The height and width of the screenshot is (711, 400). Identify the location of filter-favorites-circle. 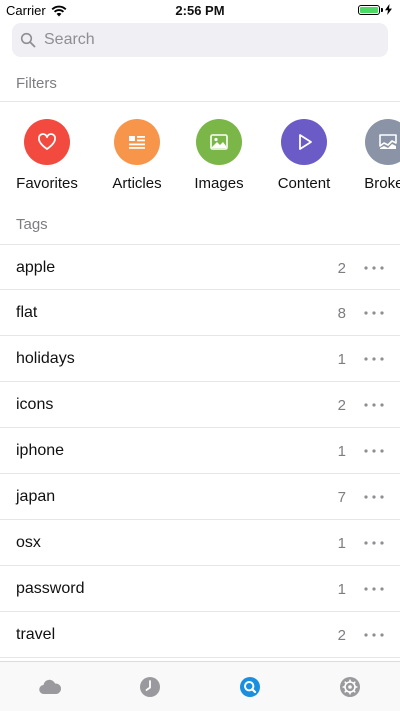
(47, 142).